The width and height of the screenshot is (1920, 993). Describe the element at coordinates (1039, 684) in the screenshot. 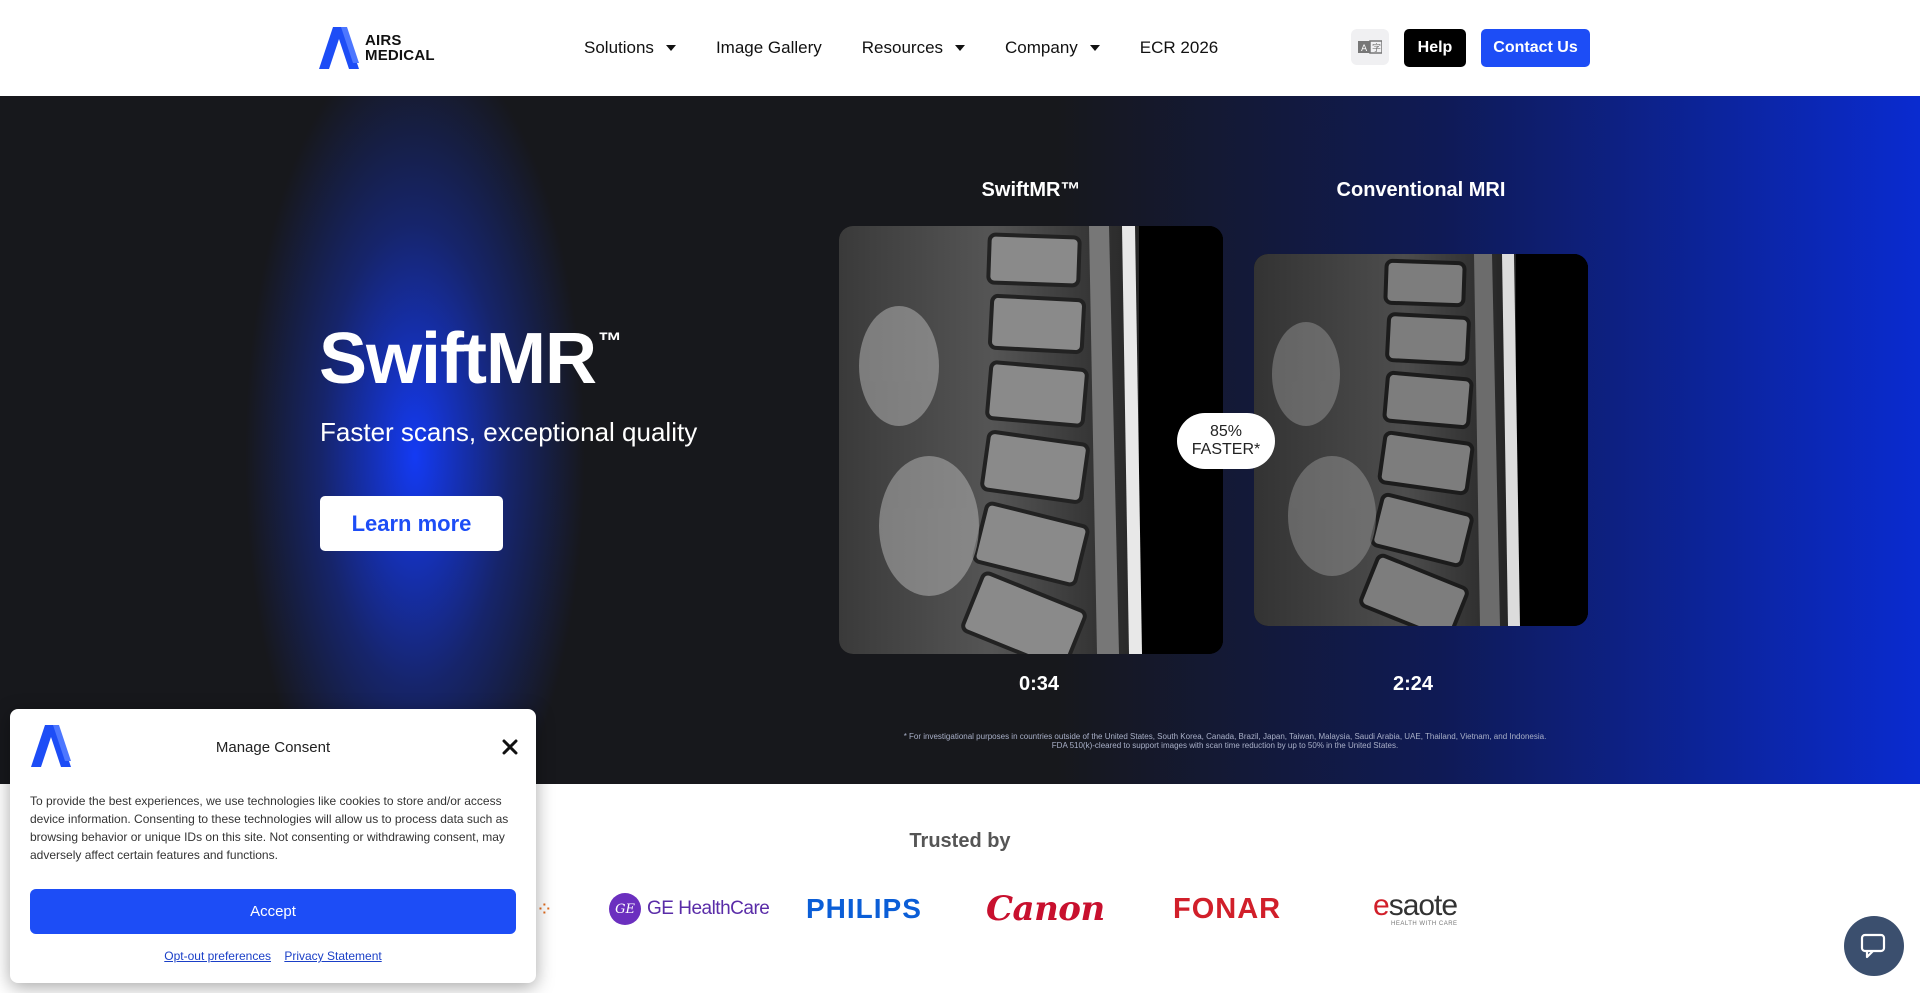

I see `swiftmr-scan-time: 0:34` at that location.